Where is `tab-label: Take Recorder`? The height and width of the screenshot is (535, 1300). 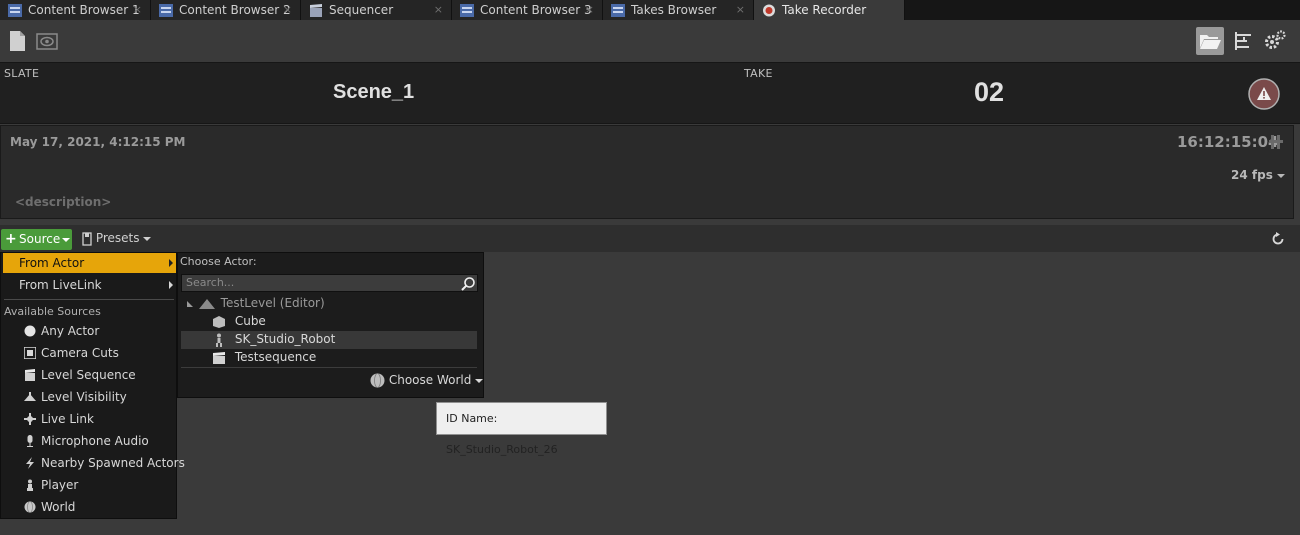
tab-label: Take Recorder is located at coordinates (824, 10).